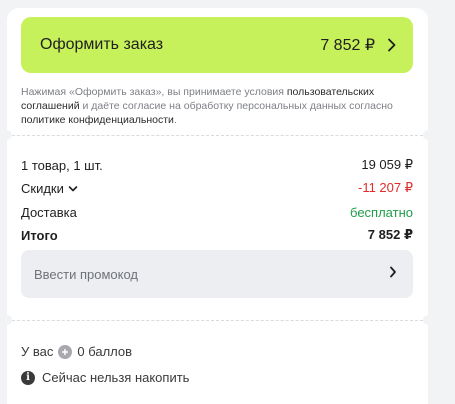 This screenshot has width=455, height=404. What do you see at coordinates (37, 351) in the screenshot?
I see `bonus-prefix: У вас` at bounding box center [37, 351].